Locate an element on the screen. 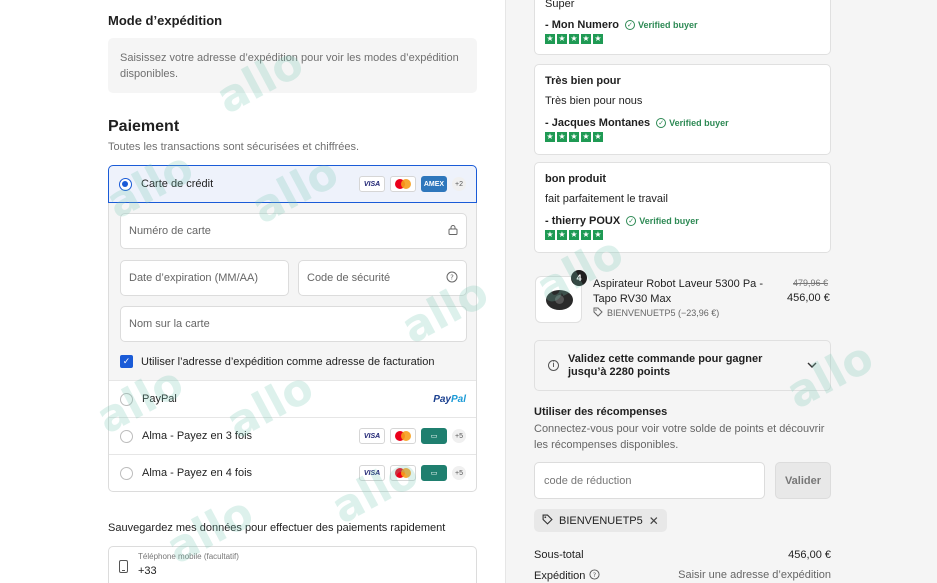 Image resolution: width=937 pixels, height=583 pixels. alma4-logos: VISA ▭ +5 is located at coordinates (412, 473).